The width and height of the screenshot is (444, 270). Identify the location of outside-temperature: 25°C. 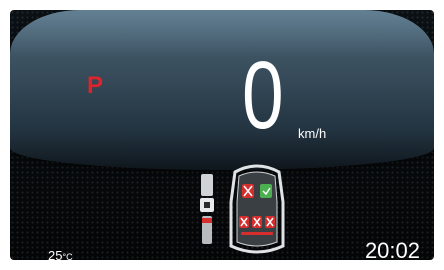
(60, 254).